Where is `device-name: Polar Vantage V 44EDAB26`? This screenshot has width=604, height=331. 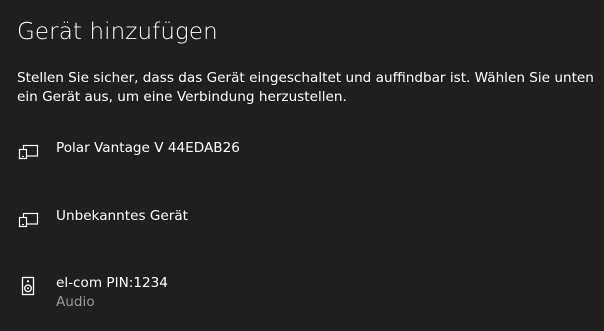
device-name: Polar Vantage V 44EDAB26 is located at coordinates (148, 148).